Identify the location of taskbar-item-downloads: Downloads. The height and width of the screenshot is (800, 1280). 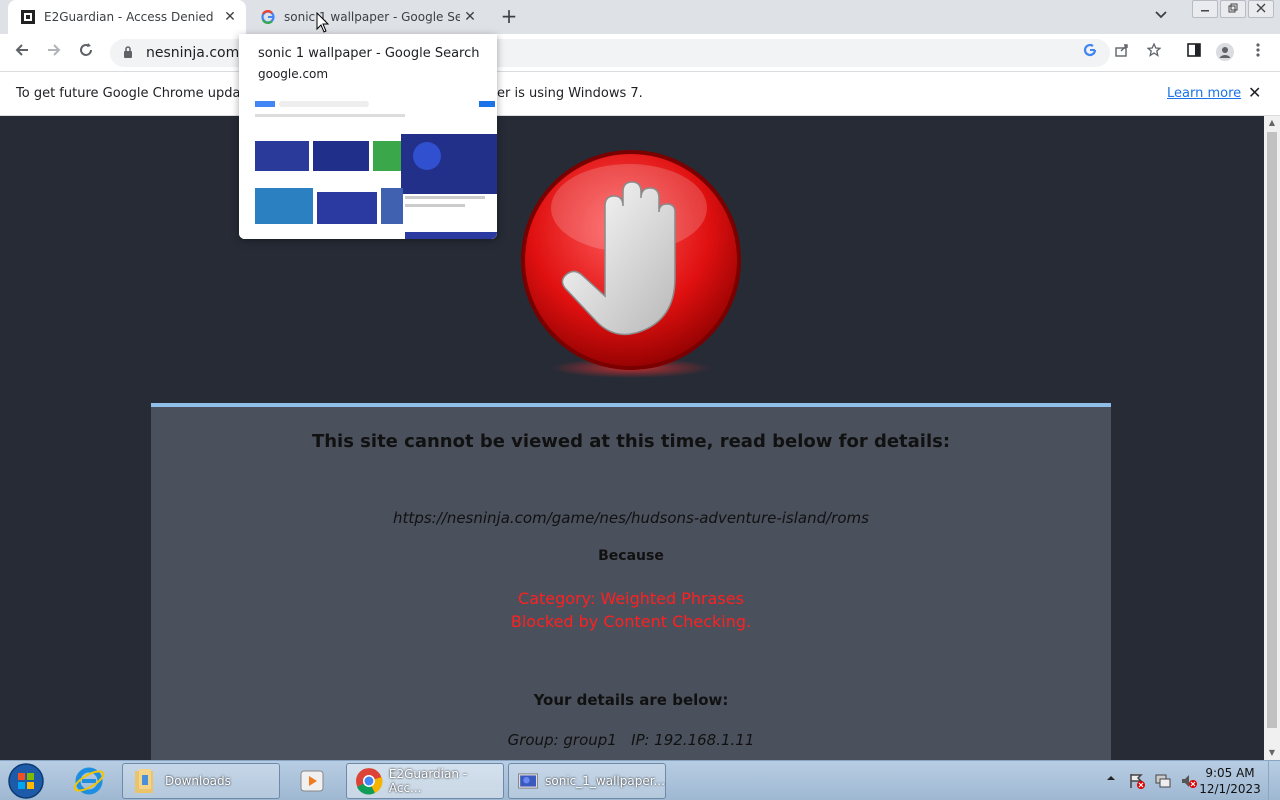
(201, 781).